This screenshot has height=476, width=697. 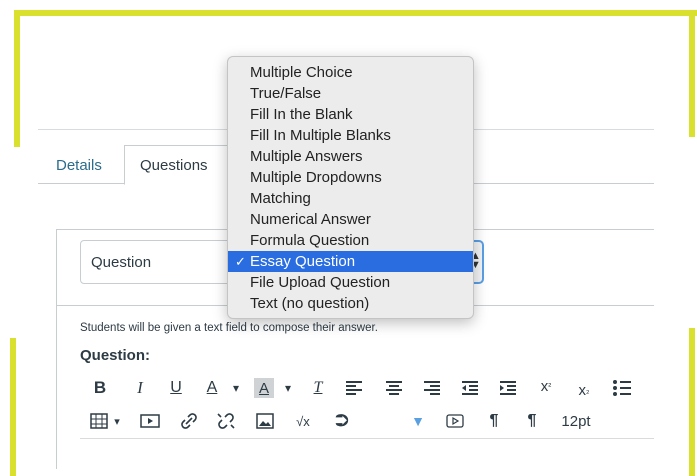 I want to click on paragraph-rtl-icon: ¶, so click(x=532, y=421).